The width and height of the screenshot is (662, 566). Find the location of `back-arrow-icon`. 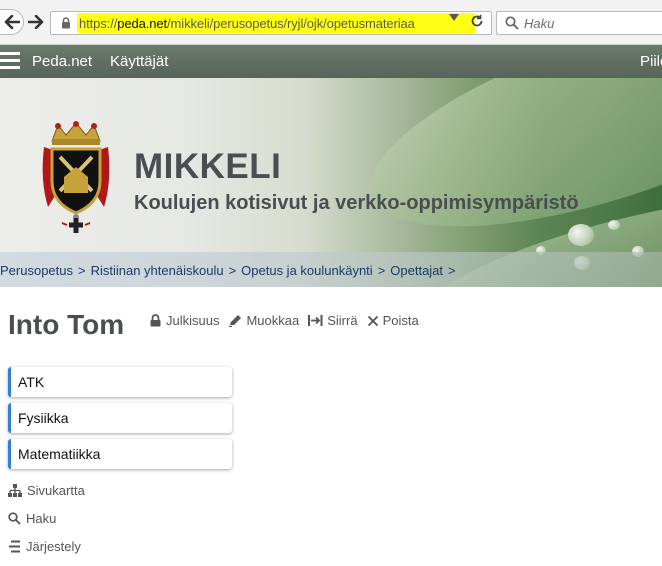

back-arrow-icon is located at coordinates (12, 22).